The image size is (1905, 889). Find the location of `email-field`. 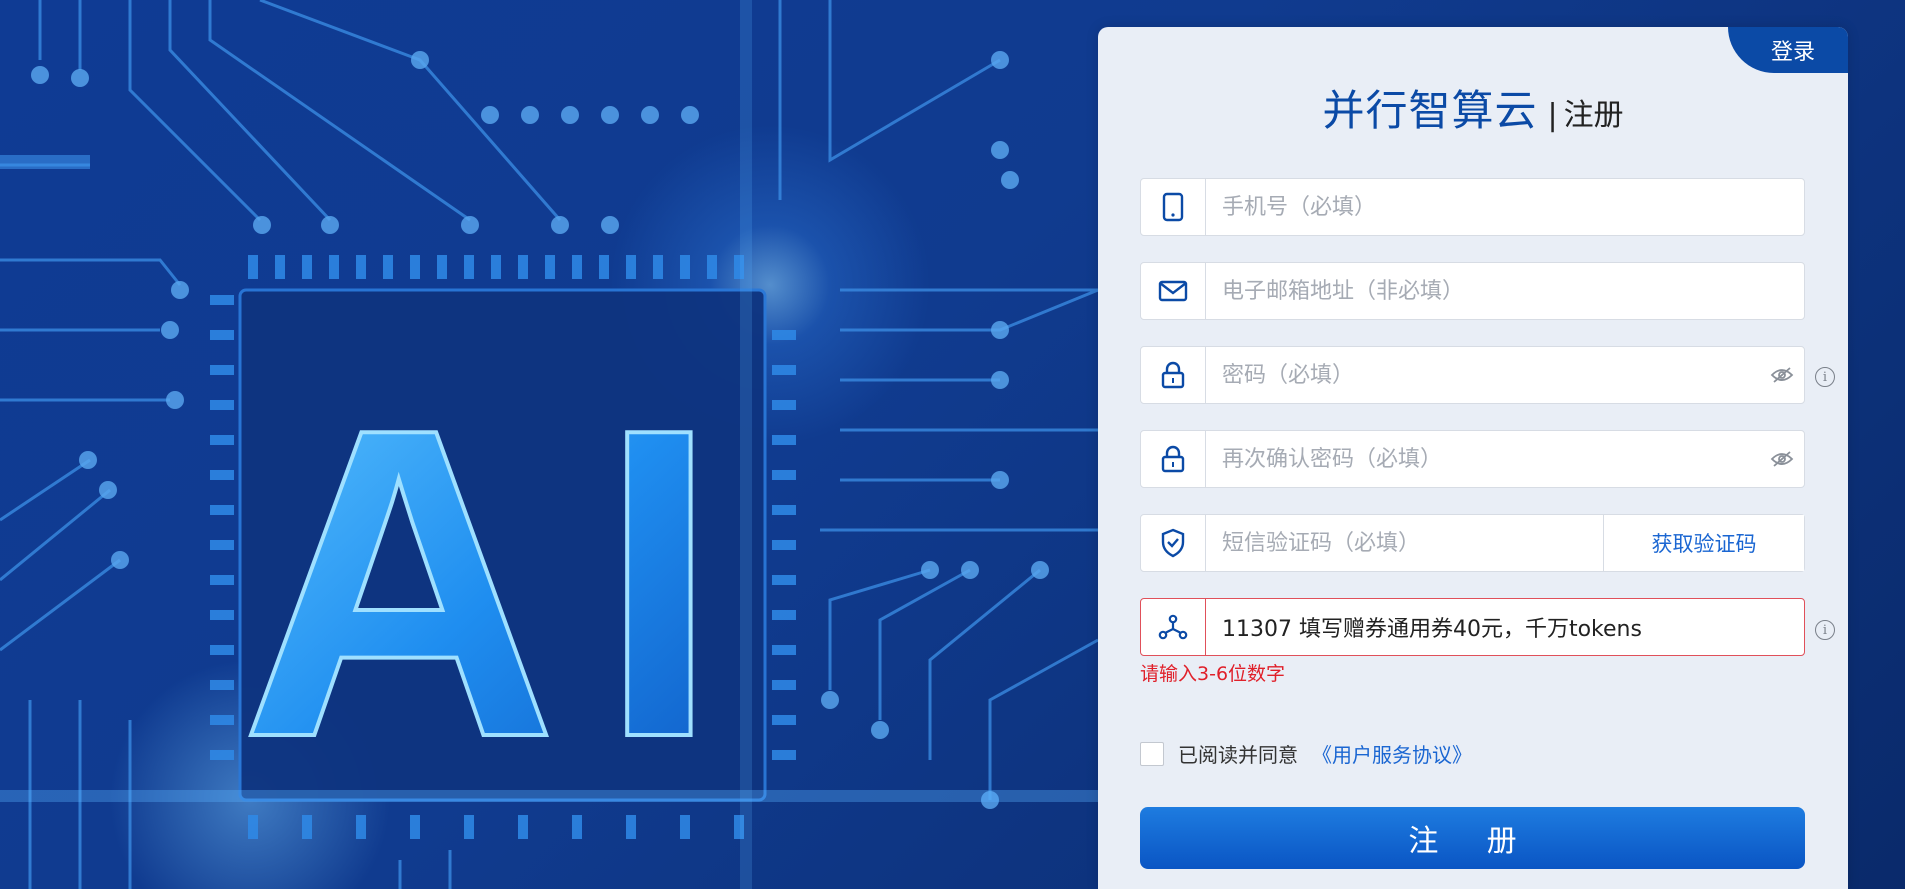

email-field is located at coordinates (1472, 291).